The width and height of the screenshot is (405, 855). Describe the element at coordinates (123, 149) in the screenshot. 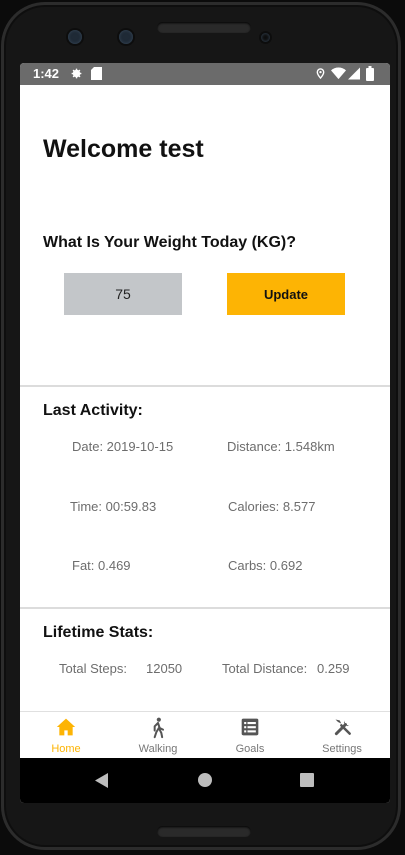

I see `welcome-heading: Welcome test` at that location.